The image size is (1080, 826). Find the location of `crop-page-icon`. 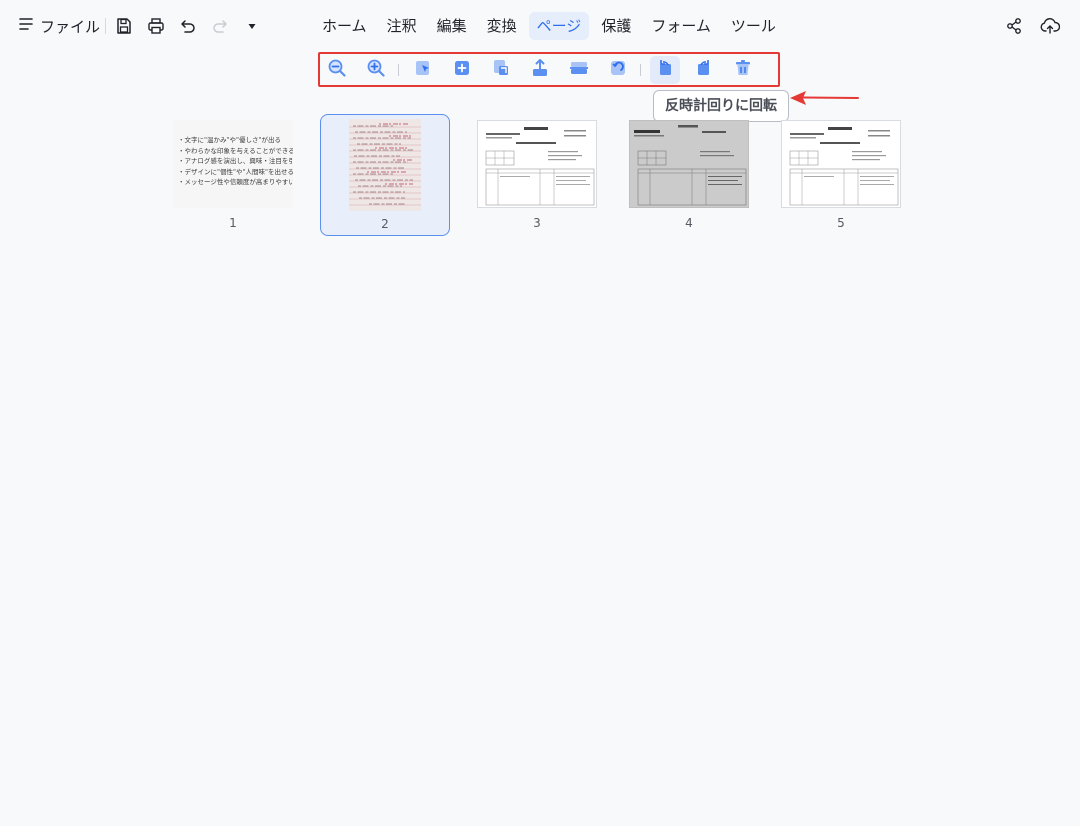

crop-page-icon is located at coordinates (501, 70).